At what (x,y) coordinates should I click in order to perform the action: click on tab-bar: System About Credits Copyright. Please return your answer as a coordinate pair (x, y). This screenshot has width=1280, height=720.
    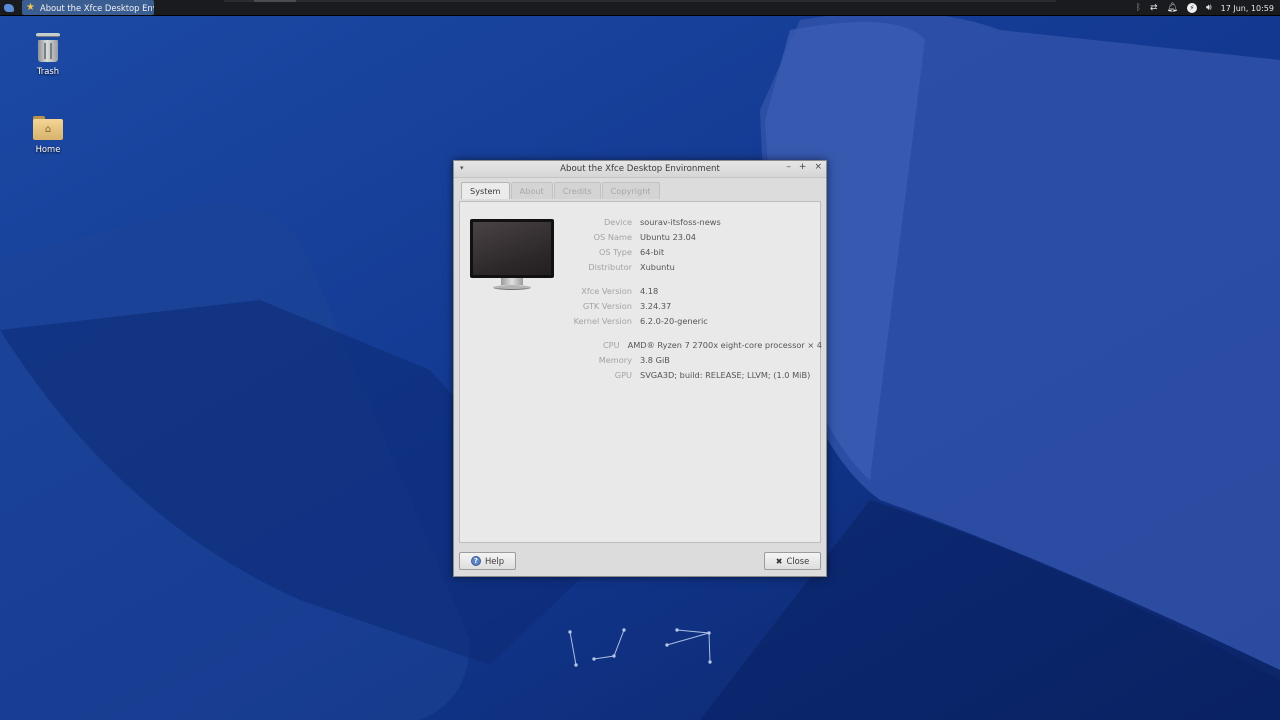
    Looking at the image, I should click on (560, 190).